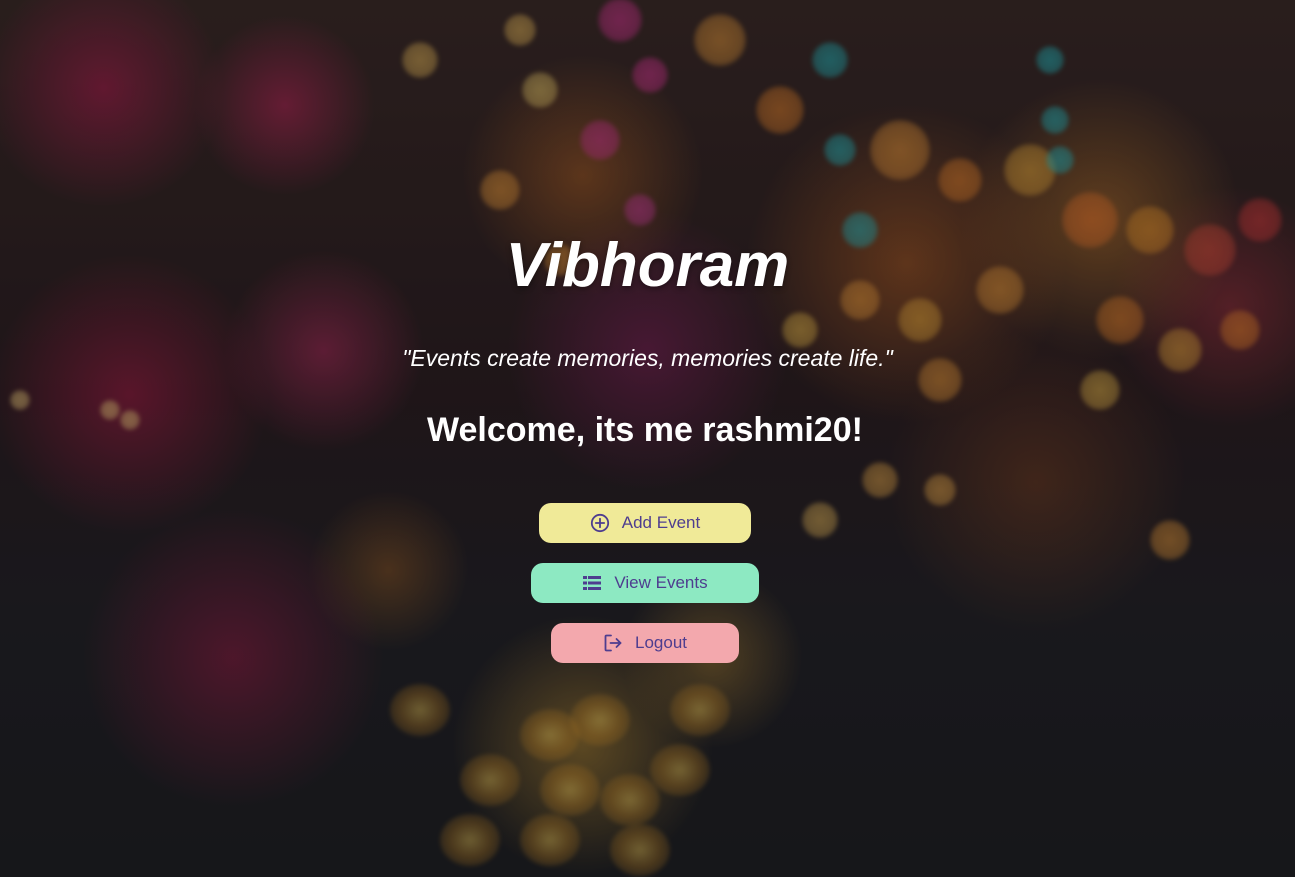 The width and height of the screenshot is (1295, 877). What do you see at coordinates (647, 265) in the screenshot?
I see `app-title: Vibhoram` at bounding box center [647, 265].